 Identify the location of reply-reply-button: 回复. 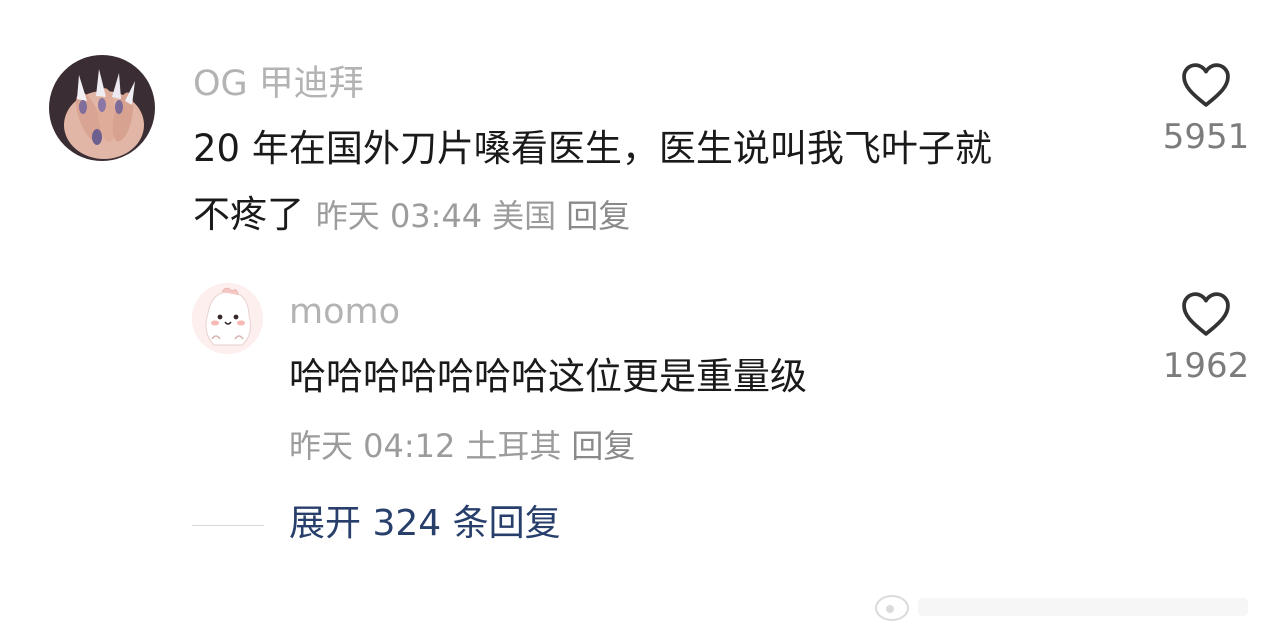
(603, 446).